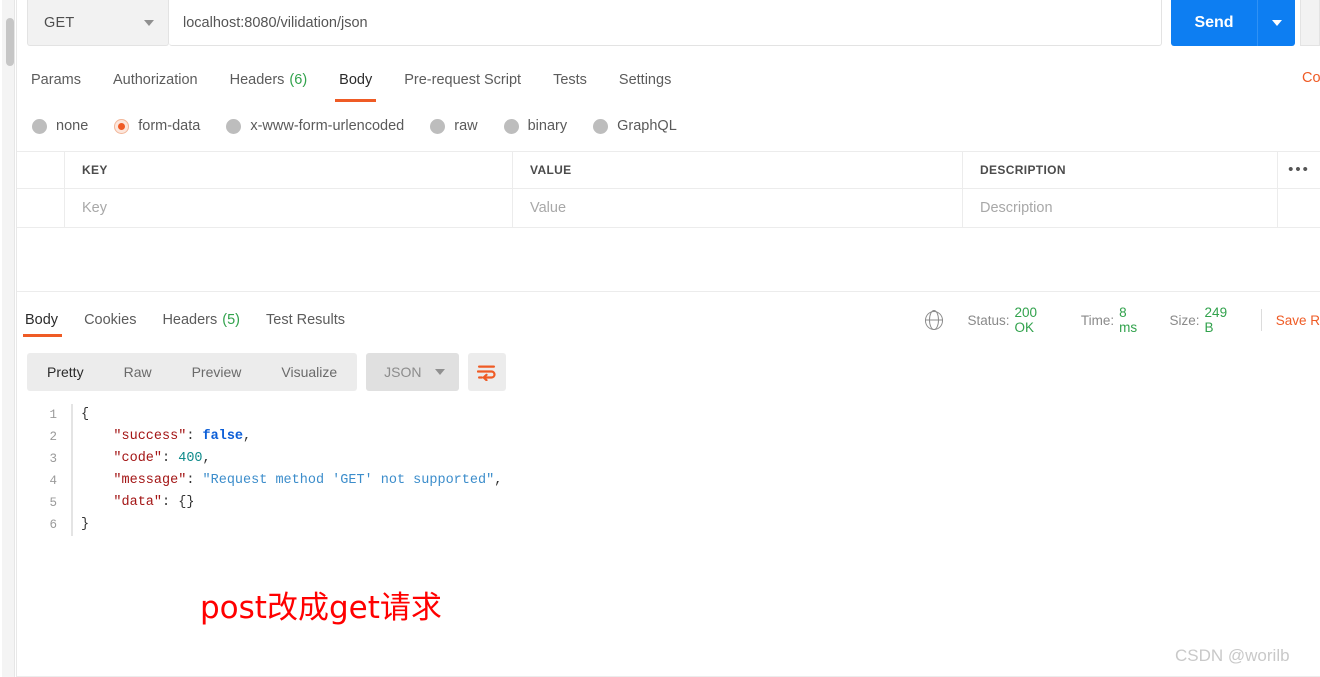 This screenshot has width=1320, height=677. What do you see at coordinates (85, 524) in the screenshot?
I see `code-text: }` at bounding box center [85, 524].